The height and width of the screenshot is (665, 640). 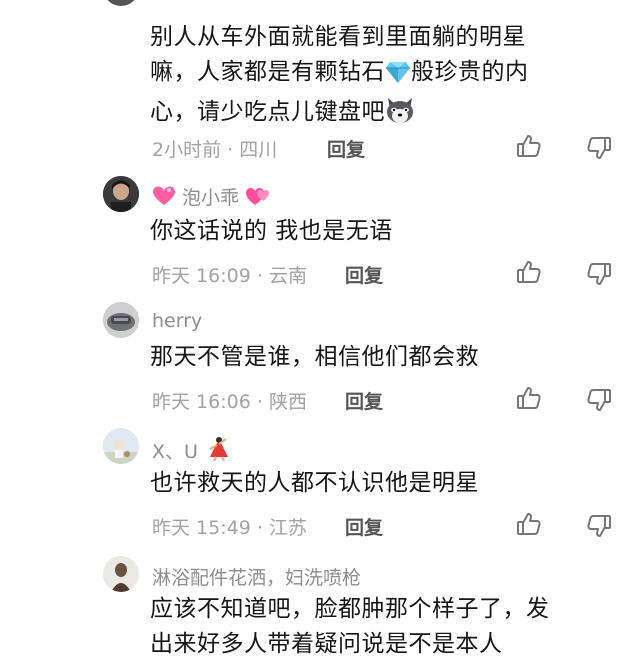 What do you see at coordinates (267, 72) in the screenshot?
I see `comment-text-segment: 嘛，人家都是有颗钻石` at bounding box center [267, 72].